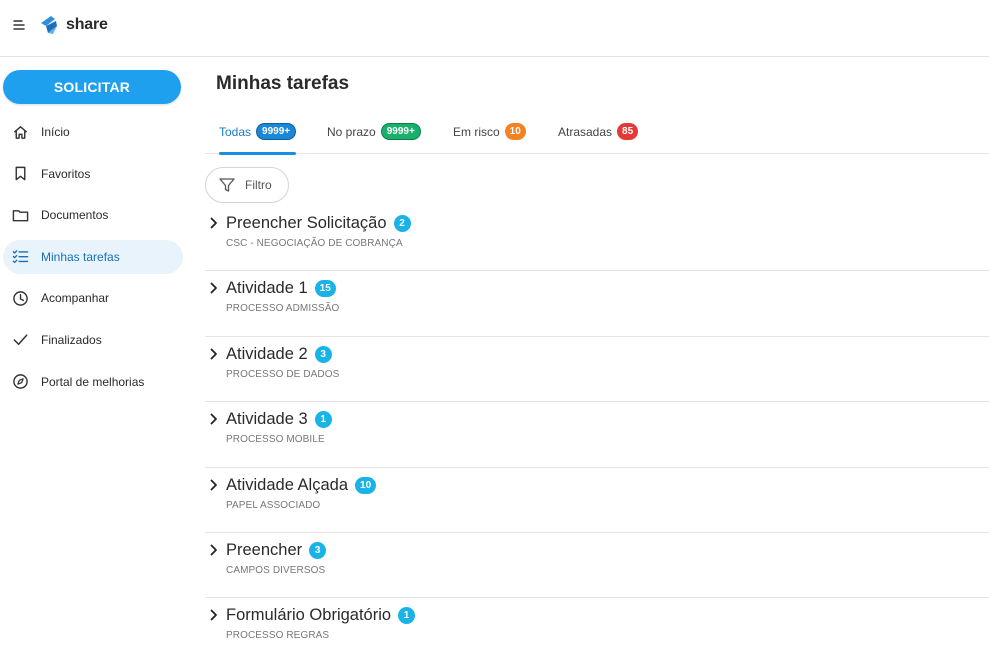  I want to click on sidebar-item-acompanhar: Acompanhar, so click(93, 298).